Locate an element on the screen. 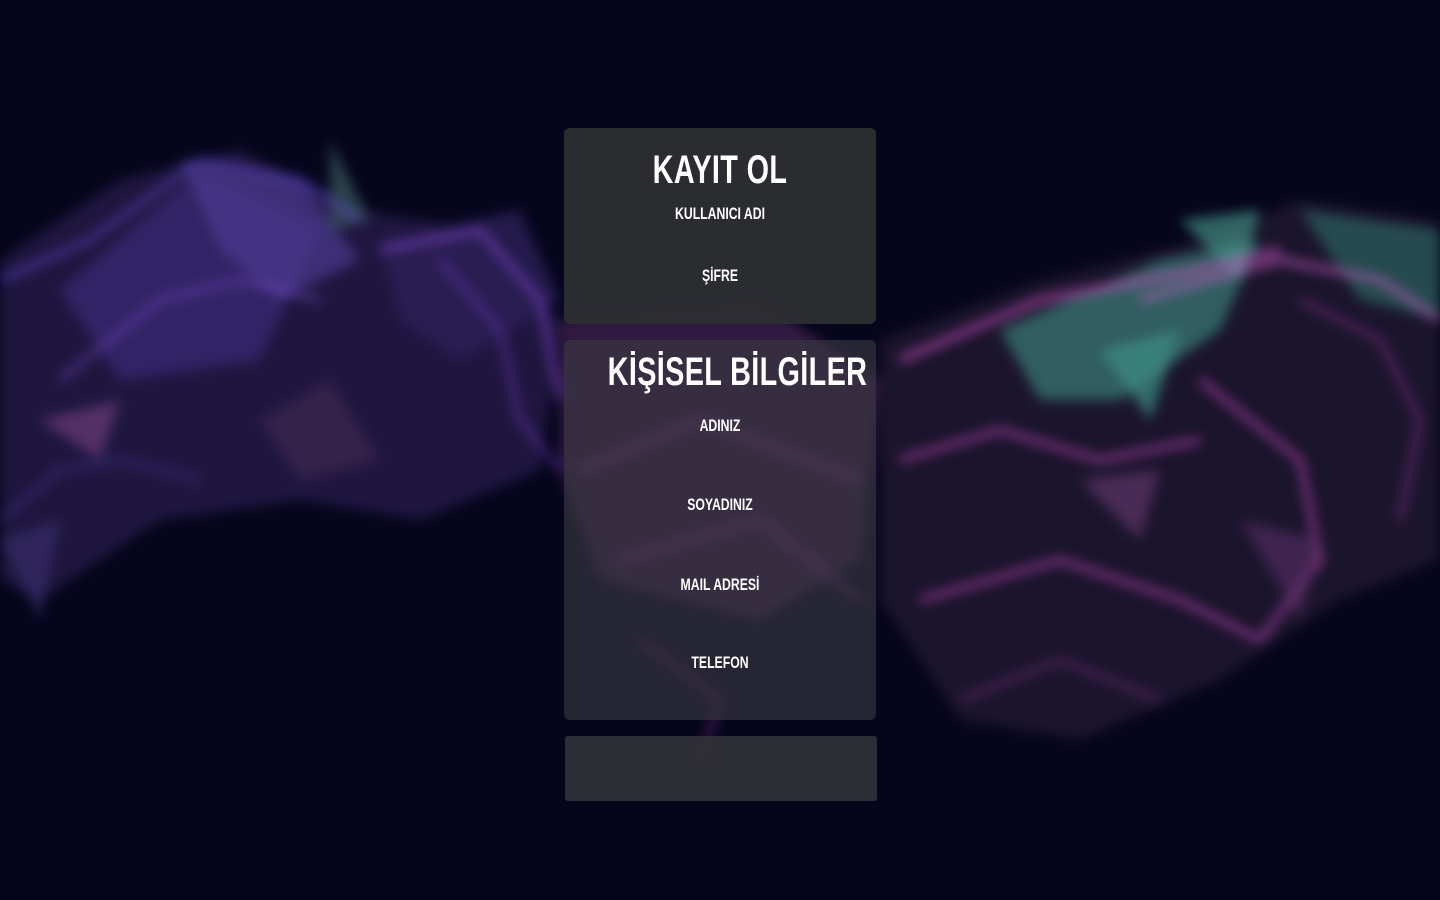 The height and width of the screenshot is (900, 1440). first-name-label: ADINIZ is located at coordinates (720, 425).